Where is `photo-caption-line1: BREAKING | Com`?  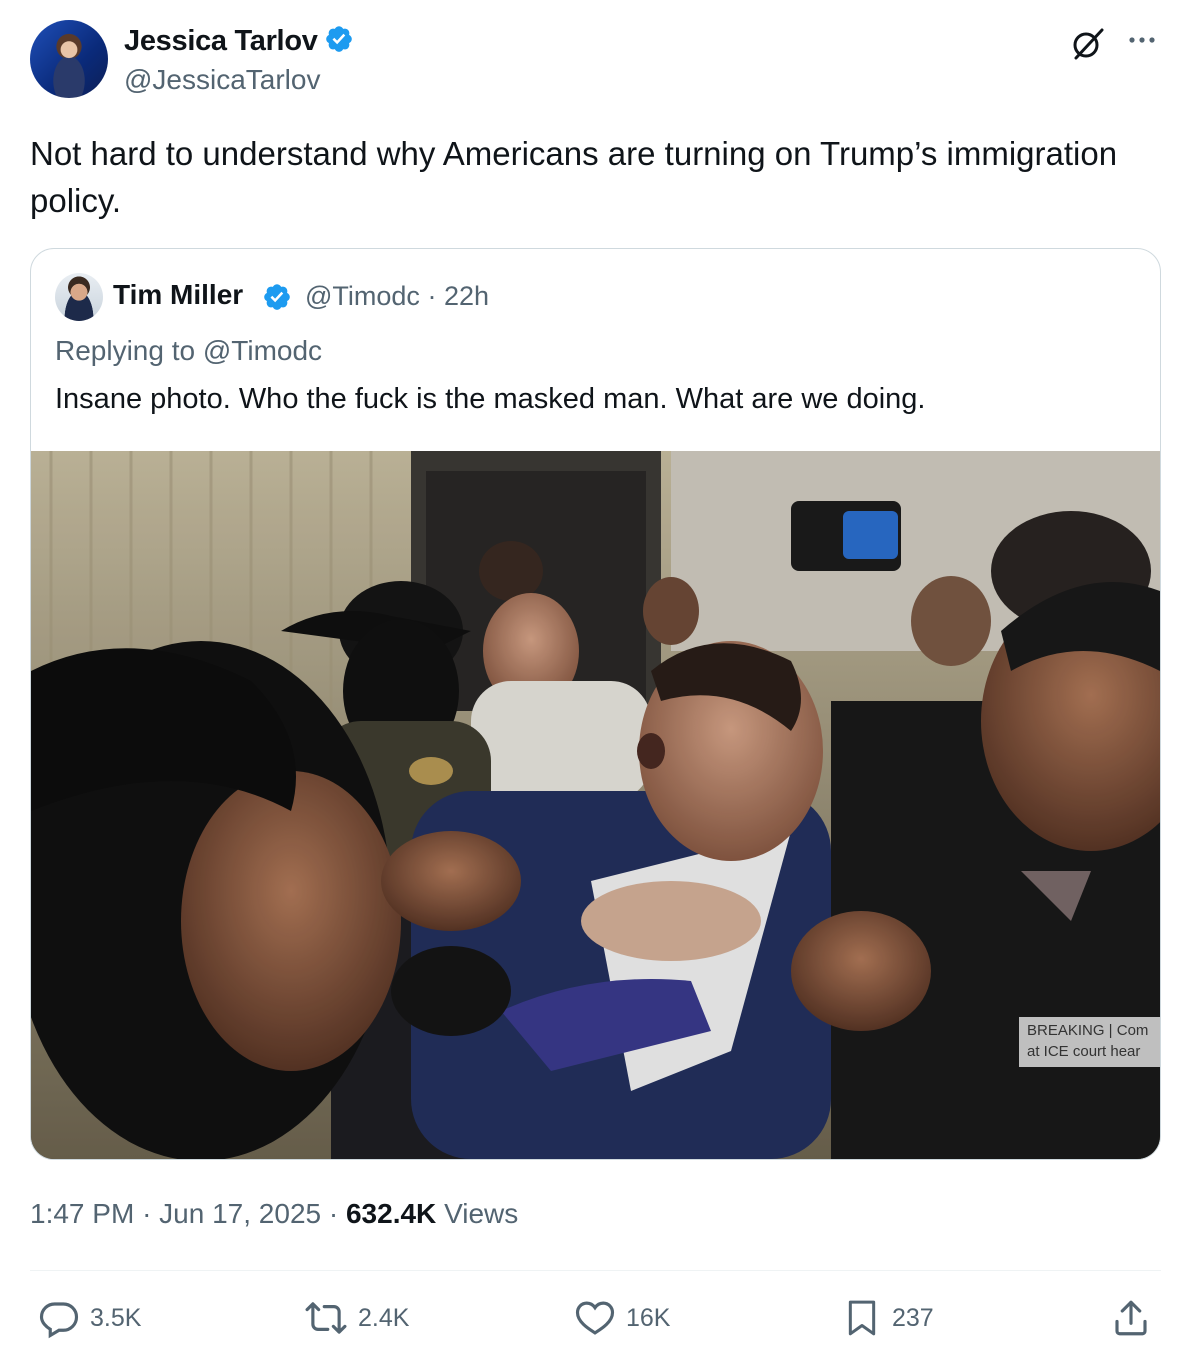 photo-caption-line1: BREAKING | Com is located at coordinates (1088, 1030).